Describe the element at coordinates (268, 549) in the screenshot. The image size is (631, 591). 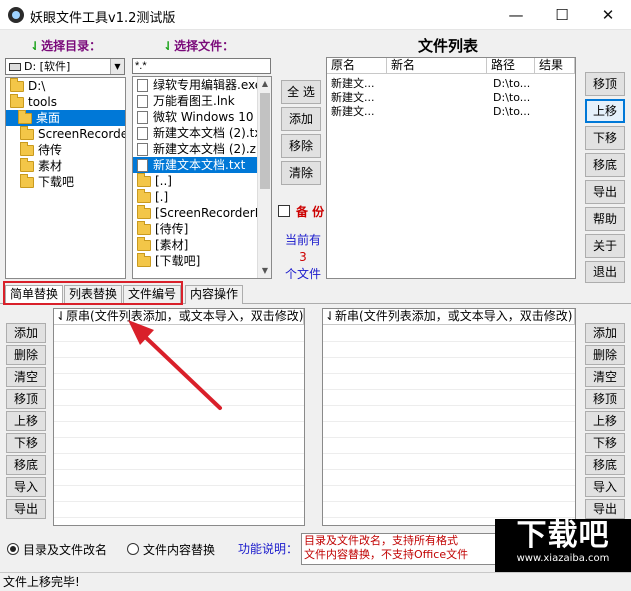
I see `function-desc-label: 功能说明：` at that location.